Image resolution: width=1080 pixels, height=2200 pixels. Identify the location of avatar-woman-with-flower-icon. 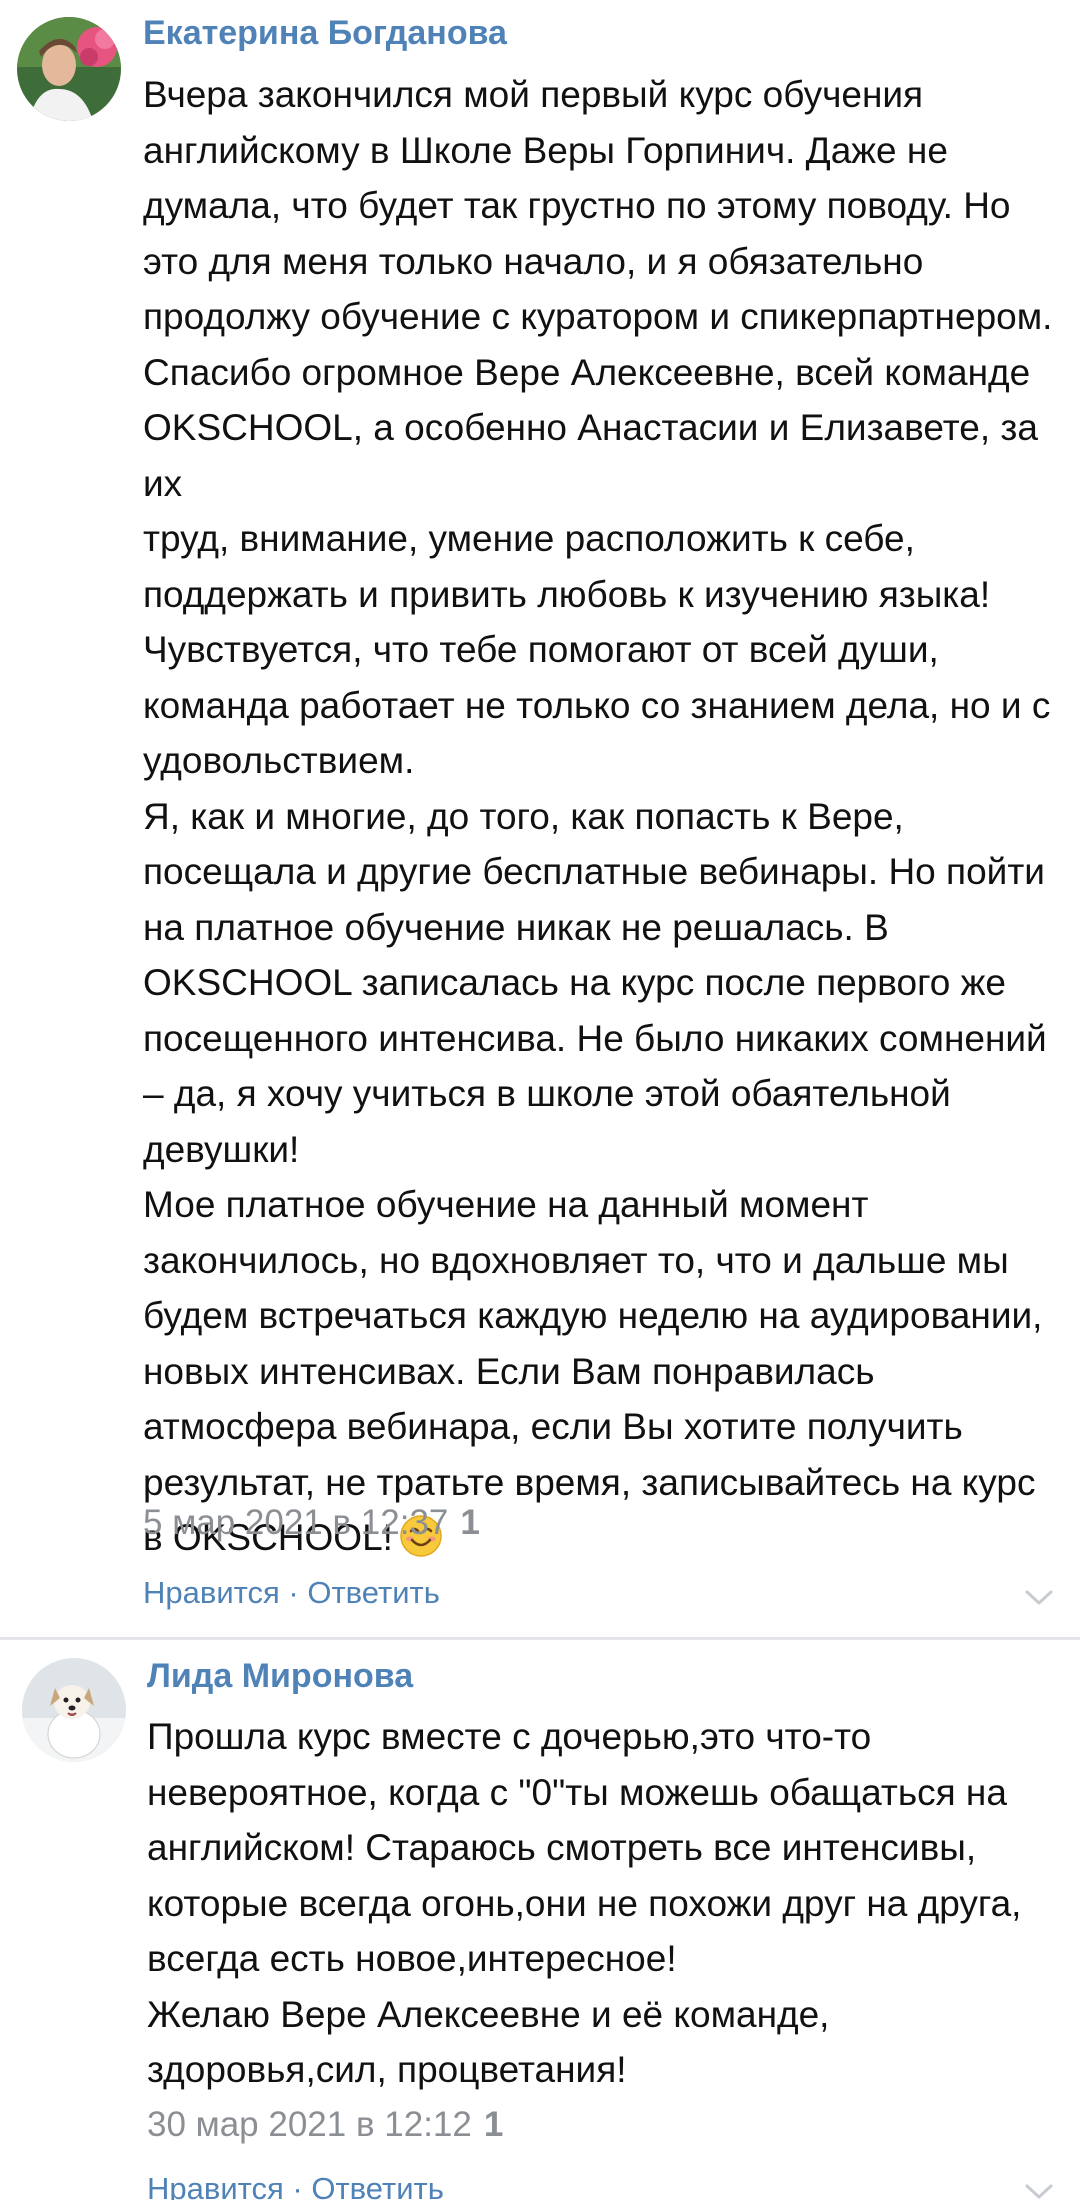
(69, 69).